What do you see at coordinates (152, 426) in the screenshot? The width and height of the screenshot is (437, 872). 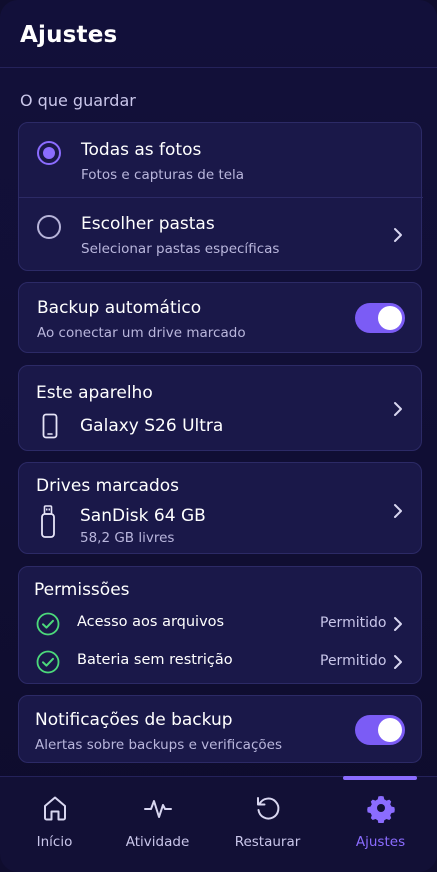 I see `device-name: Galaxy S26 Ultra` at bounding box center [152, 426].